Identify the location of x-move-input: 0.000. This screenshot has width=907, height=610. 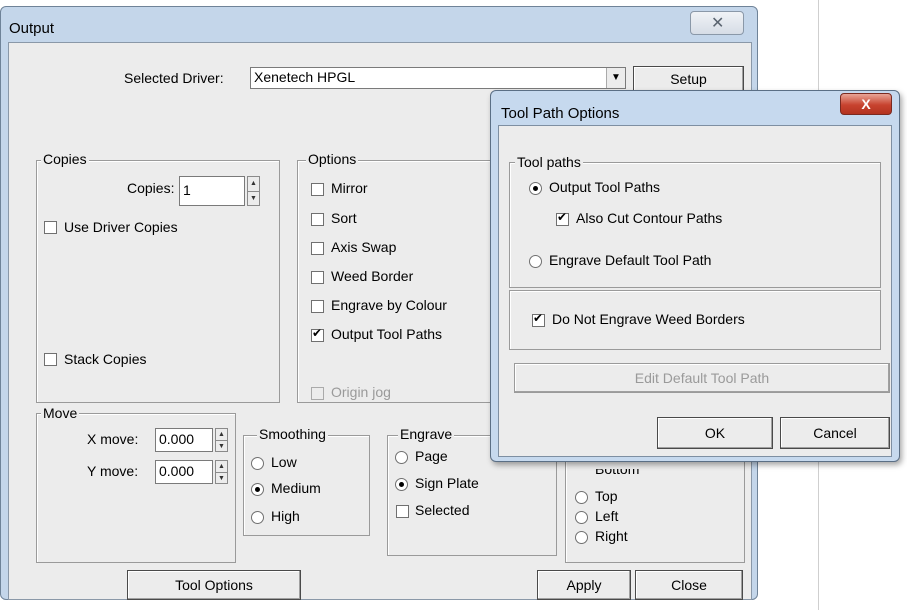
(184, 440).